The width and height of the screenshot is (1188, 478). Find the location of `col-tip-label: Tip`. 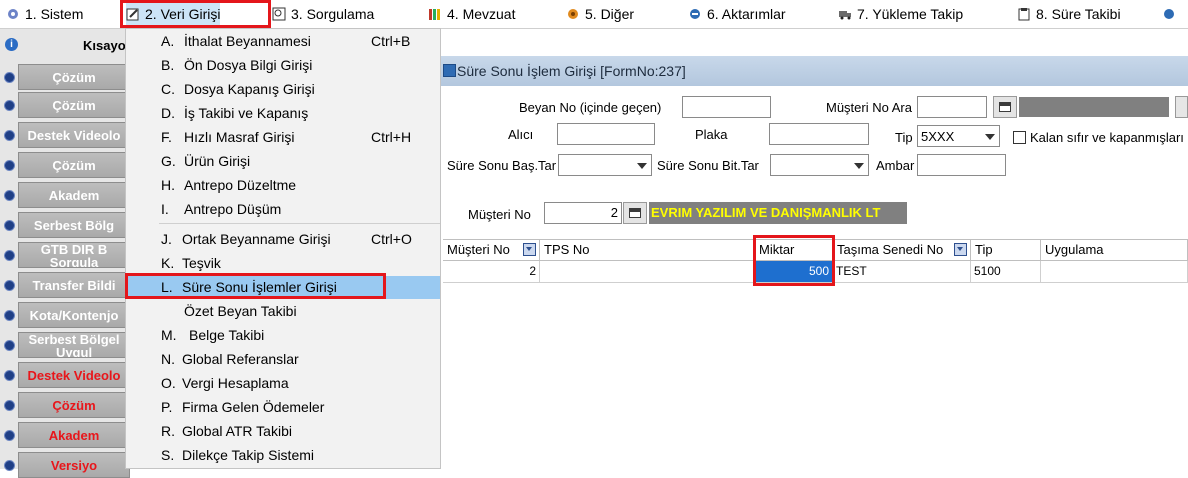

col-tip-label: Tip is located at coordinates (984, 249).